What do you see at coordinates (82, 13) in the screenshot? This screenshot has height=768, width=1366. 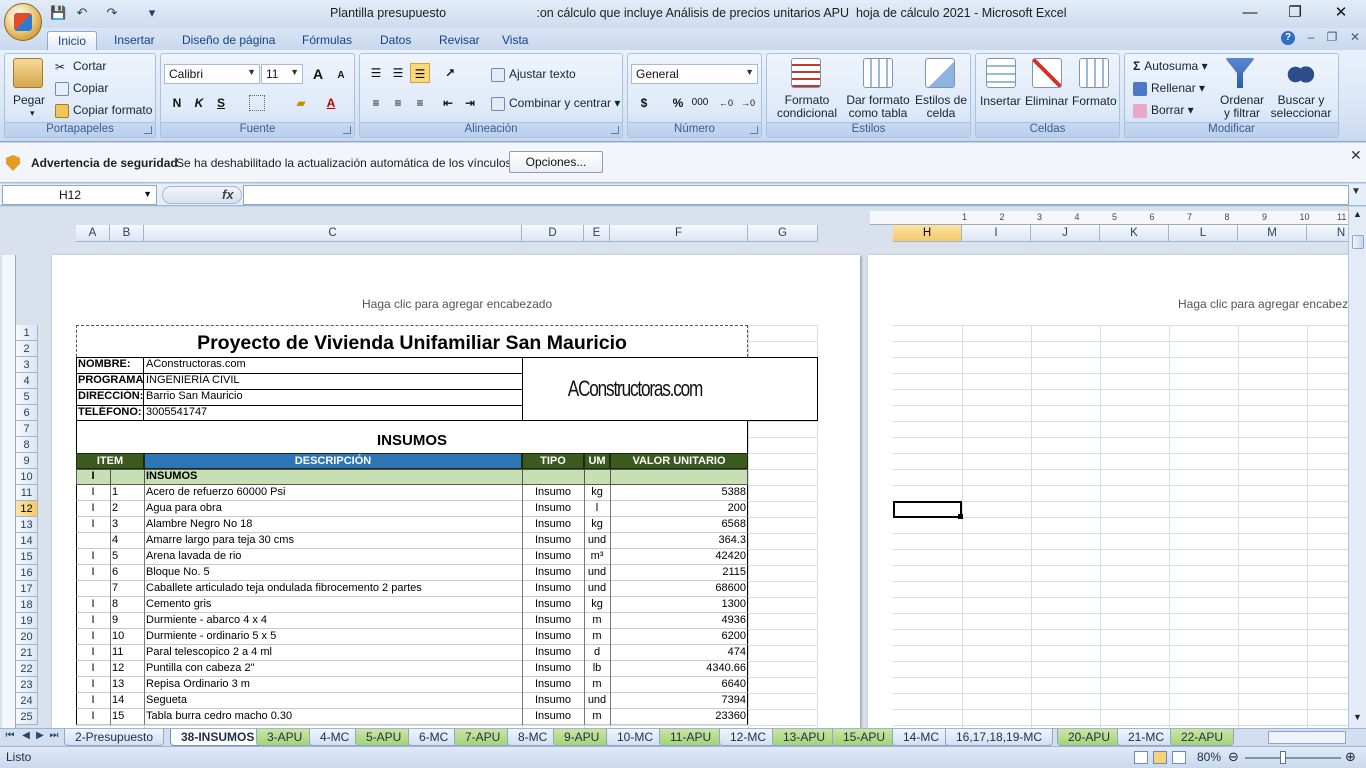 I see `undo-icon: ↶` at bounding box center [82, 13].